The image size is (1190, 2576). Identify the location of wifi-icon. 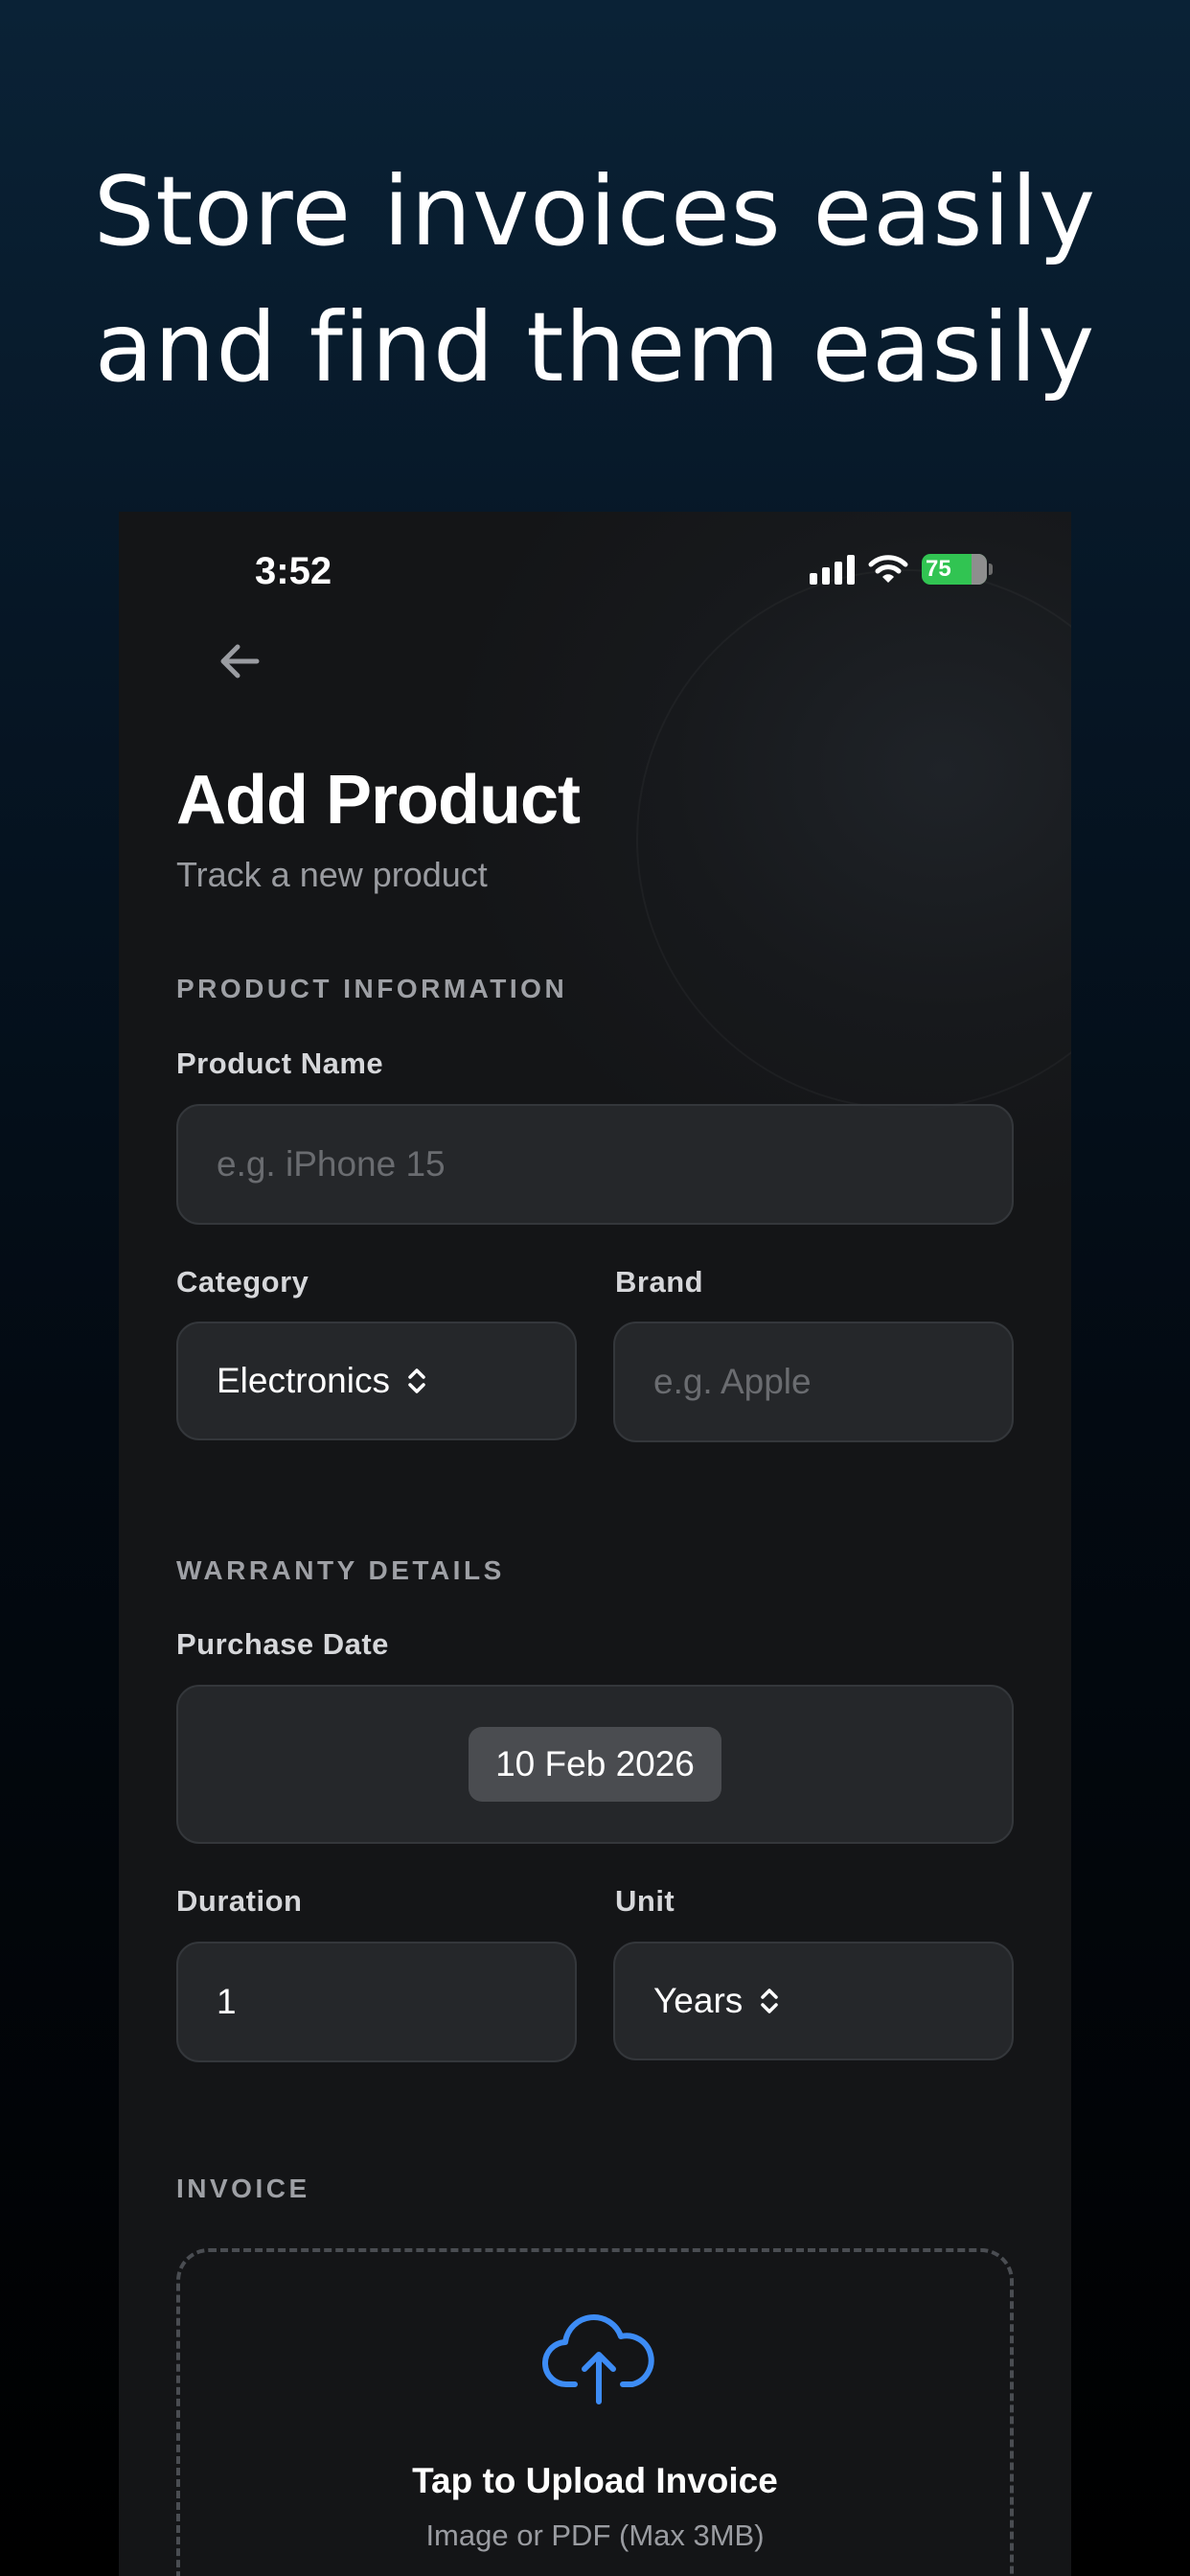
(888, 569).